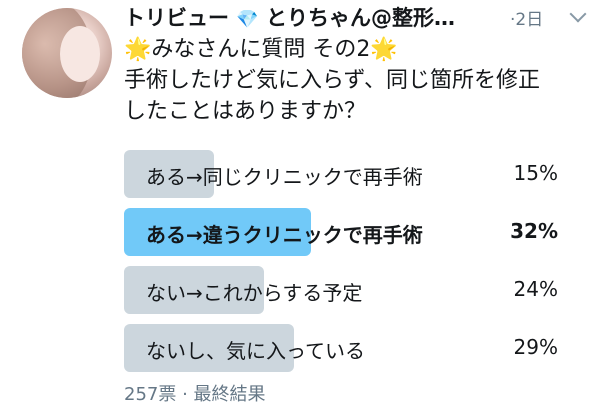  I want to click on question-title: みなさんに質問 その2, so click(261, 49).